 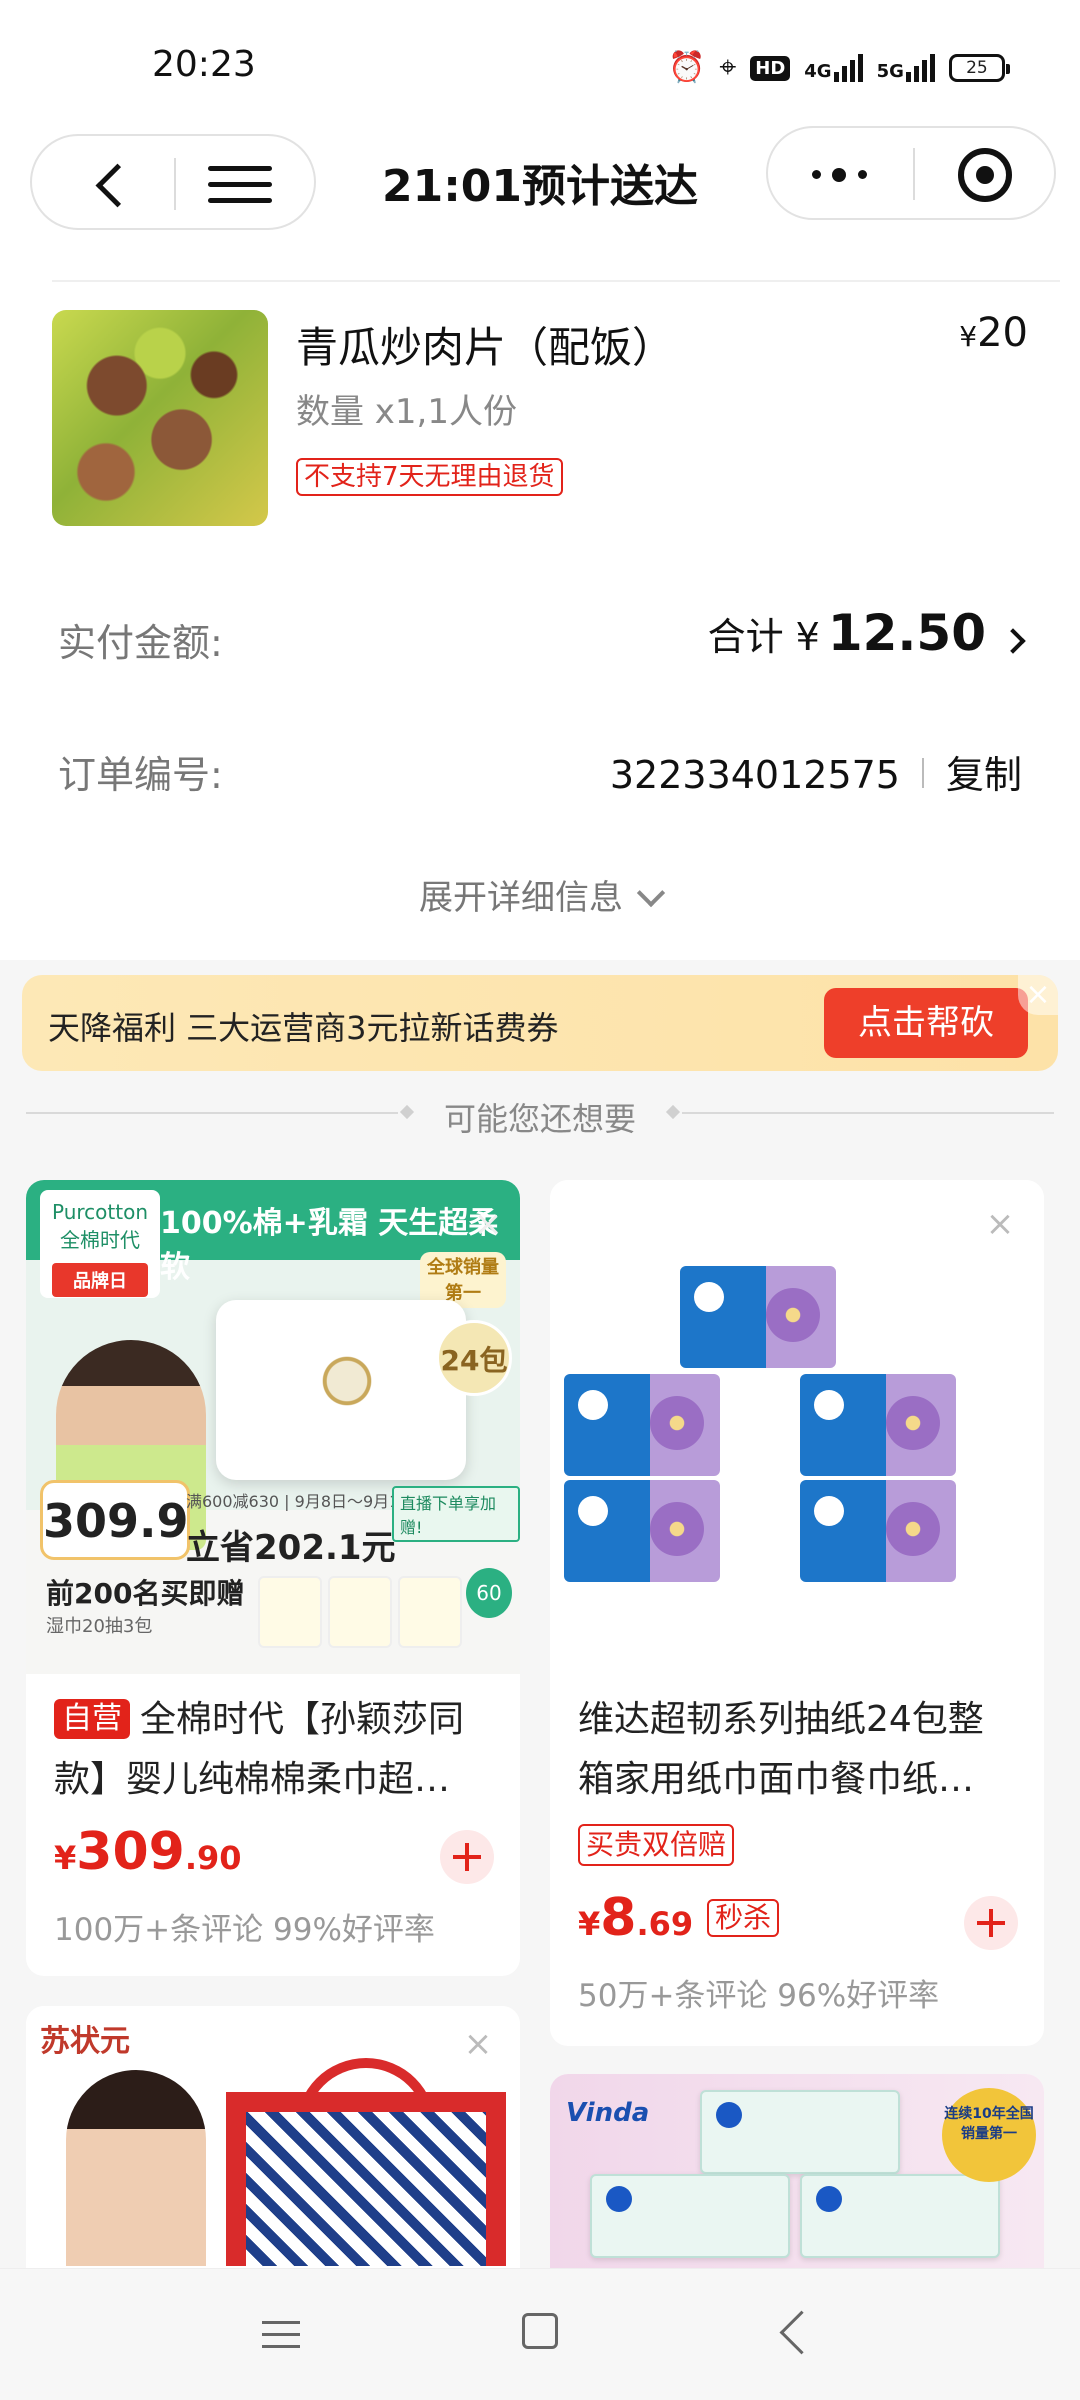 What do you see at coordinates (914, 174) in the screenshot?
I see `capsule-divider` at bounding box center [914, 174].